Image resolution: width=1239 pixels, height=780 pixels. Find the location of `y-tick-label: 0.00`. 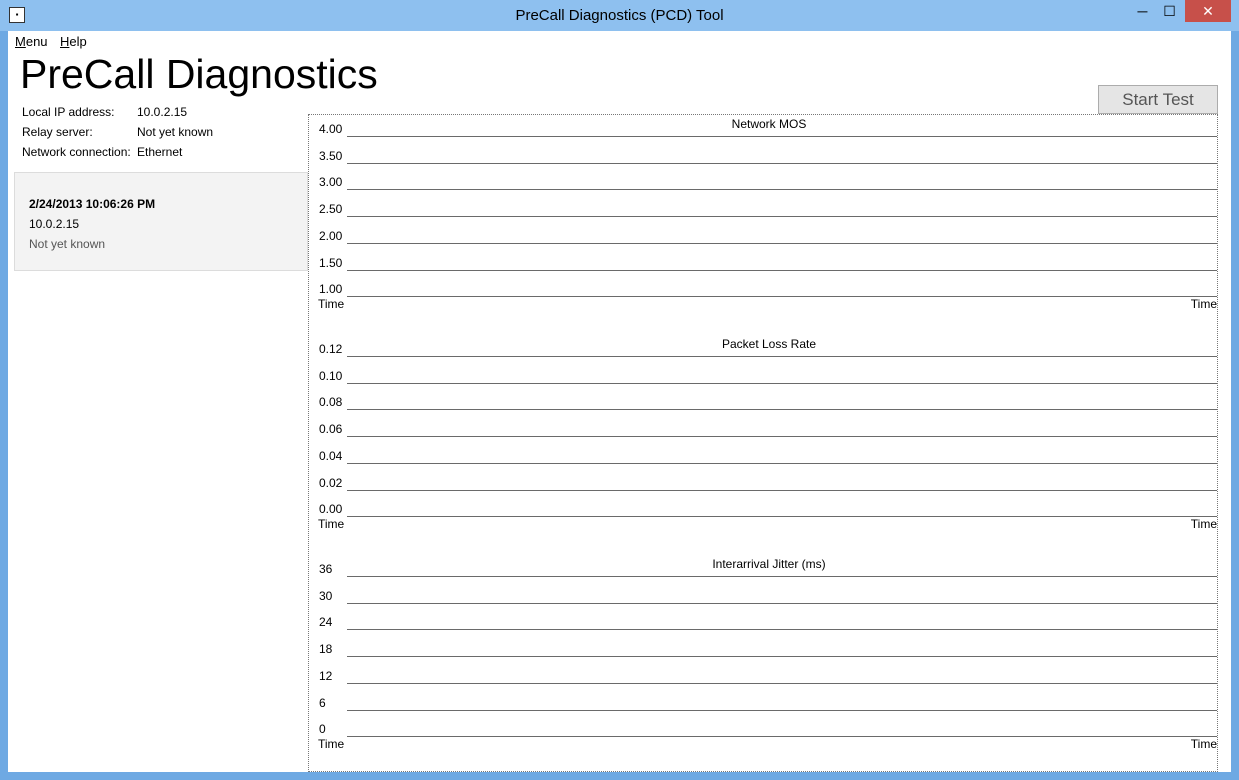

y-tick-label: 0.00 is located at coordinates (331, 509).